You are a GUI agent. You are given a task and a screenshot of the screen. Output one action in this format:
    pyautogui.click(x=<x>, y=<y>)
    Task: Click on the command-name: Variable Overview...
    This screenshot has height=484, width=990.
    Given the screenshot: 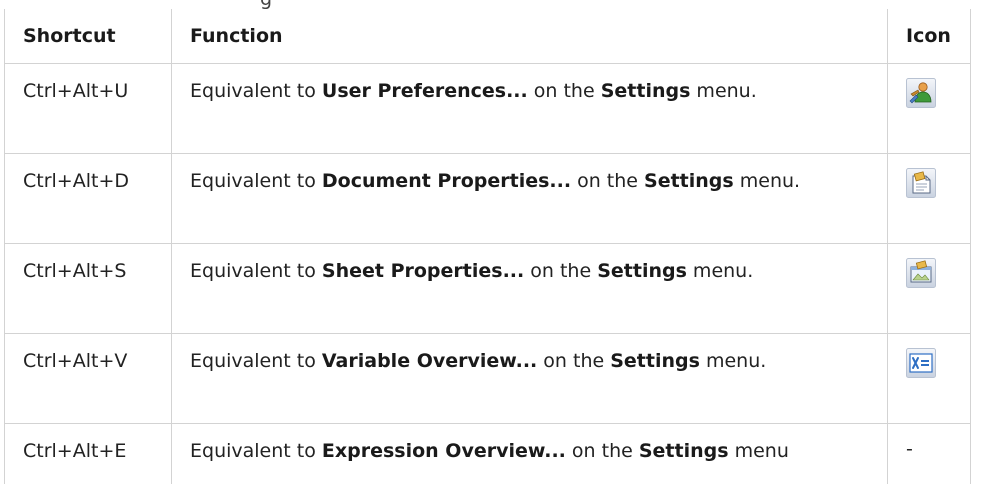 What is the action you would take?
    pyautogui.click(x=429, y=361)
    